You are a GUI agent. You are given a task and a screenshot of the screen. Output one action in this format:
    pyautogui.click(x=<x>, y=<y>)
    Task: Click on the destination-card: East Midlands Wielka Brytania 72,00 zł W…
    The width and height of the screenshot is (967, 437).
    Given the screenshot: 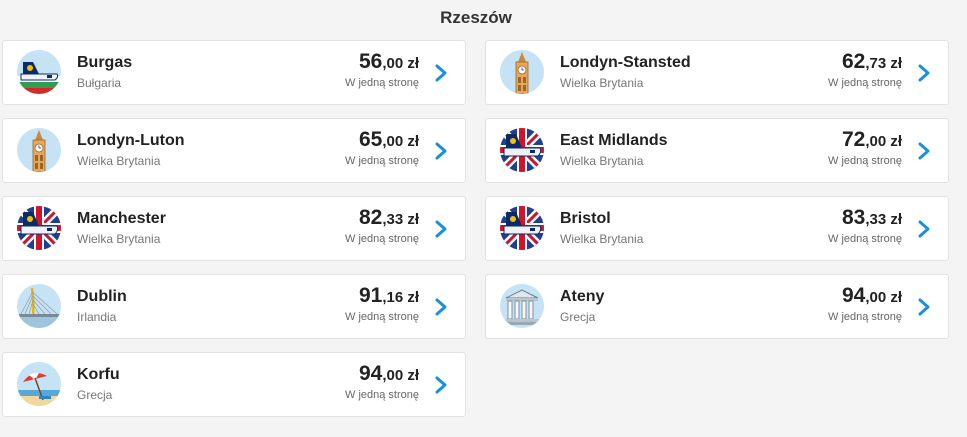 What is the action you would take?
    pyautogui.click(x=717, y=150)
    